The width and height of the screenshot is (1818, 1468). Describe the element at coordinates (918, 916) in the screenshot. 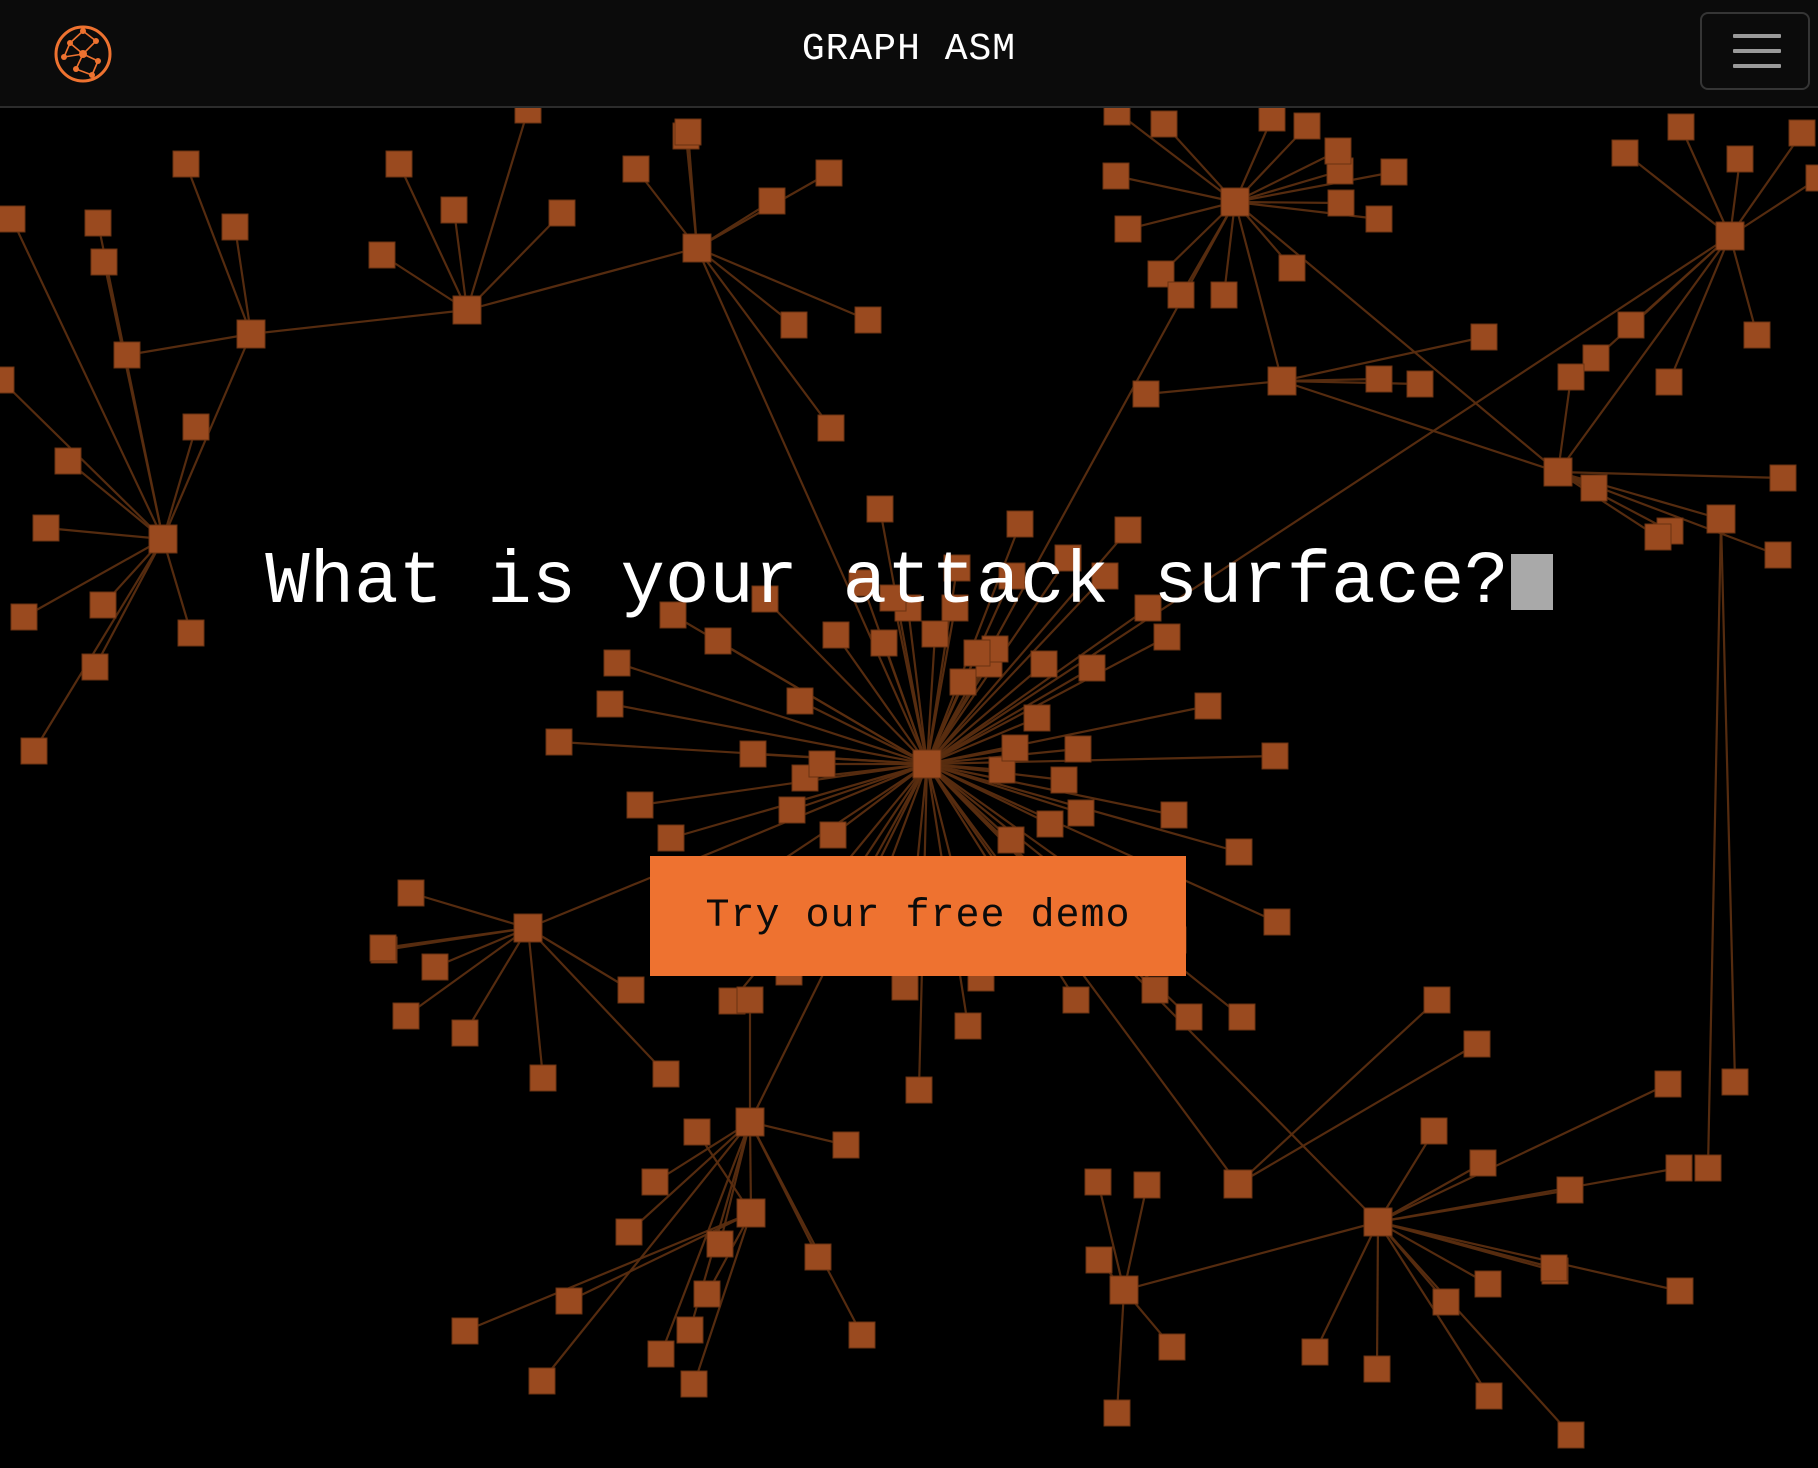

I see `free-demo-button: Try our free demo` at that location.